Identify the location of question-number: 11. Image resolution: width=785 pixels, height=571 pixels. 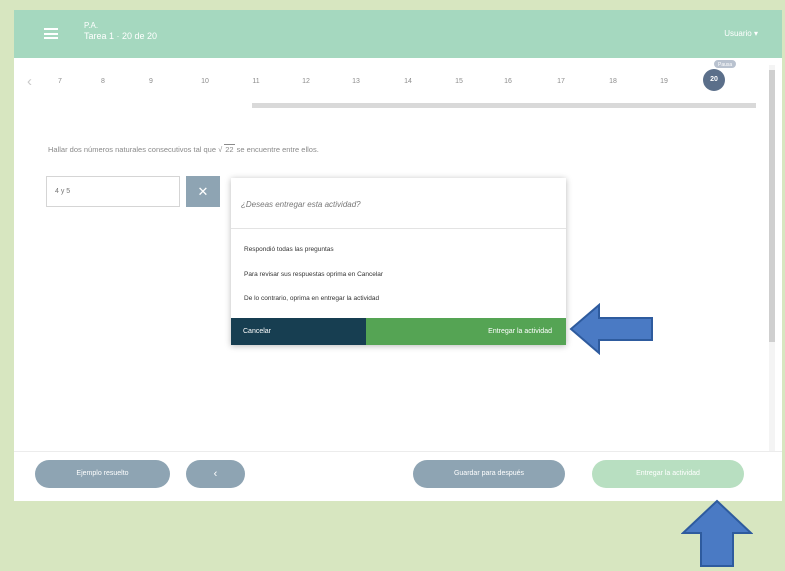
(256, 81).